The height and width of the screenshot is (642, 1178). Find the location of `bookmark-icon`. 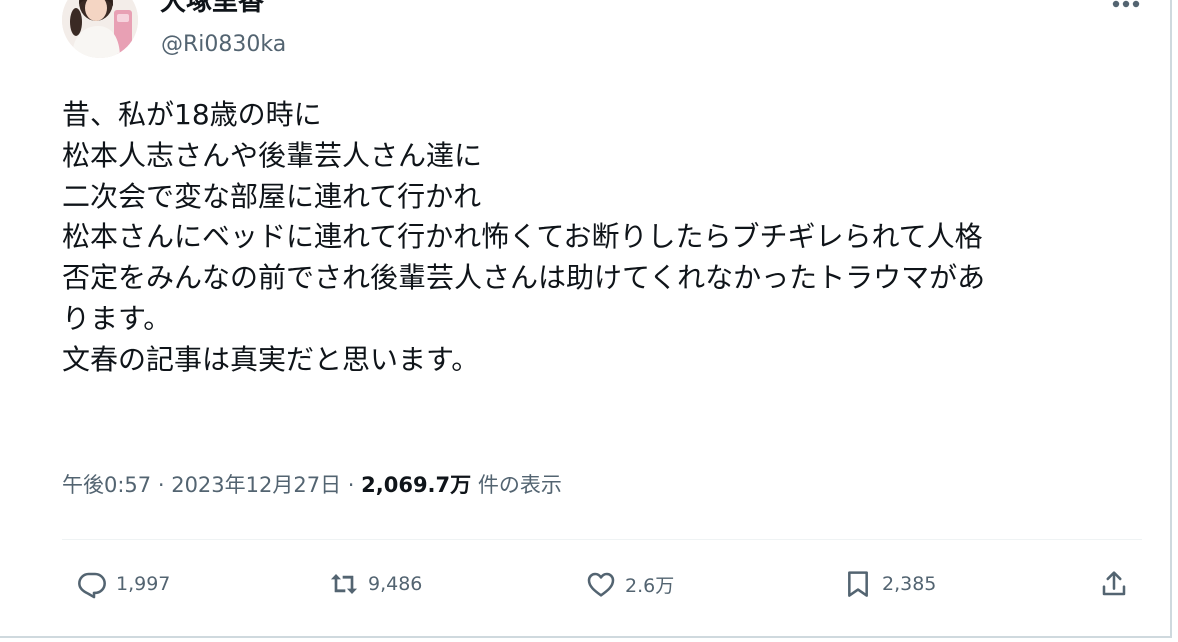

bookmark-icon is located at coordinates (858, 584).